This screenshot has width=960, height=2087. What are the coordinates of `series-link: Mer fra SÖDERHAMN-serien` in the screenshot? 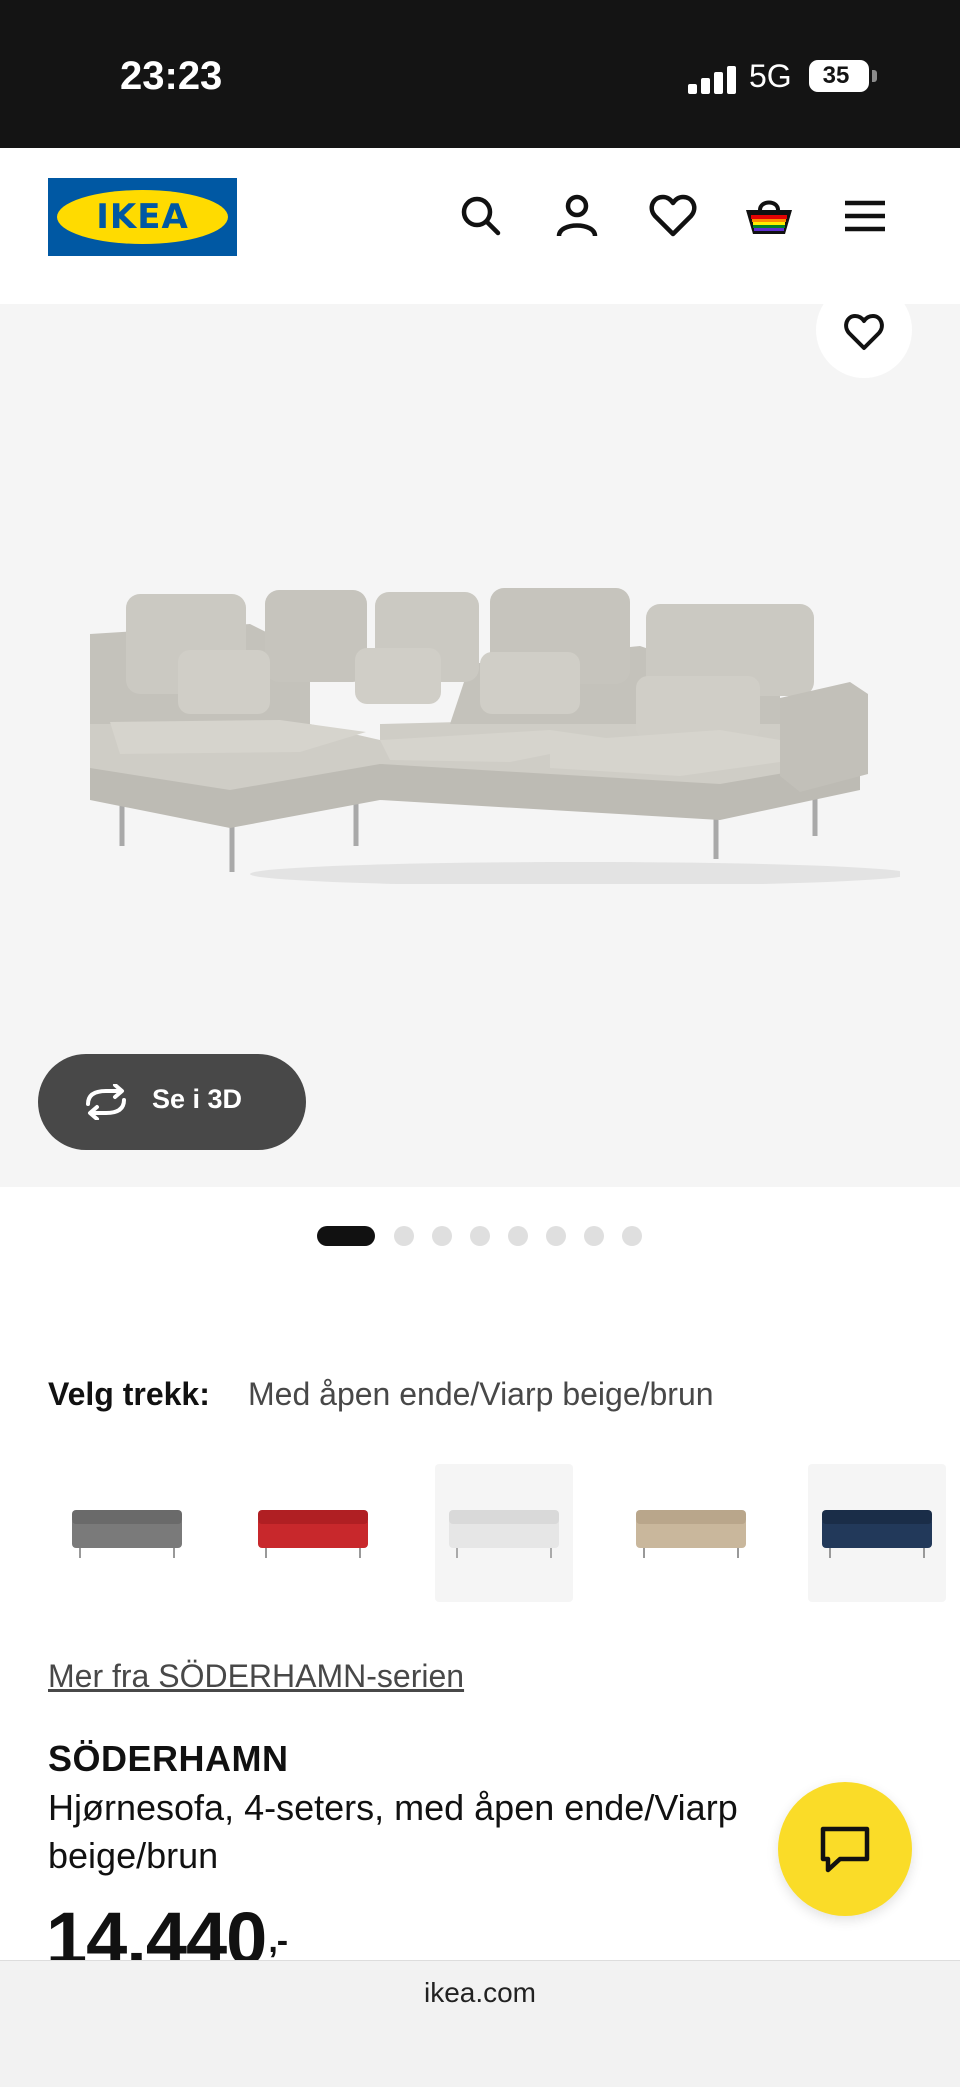 It's located at (256, 1676).